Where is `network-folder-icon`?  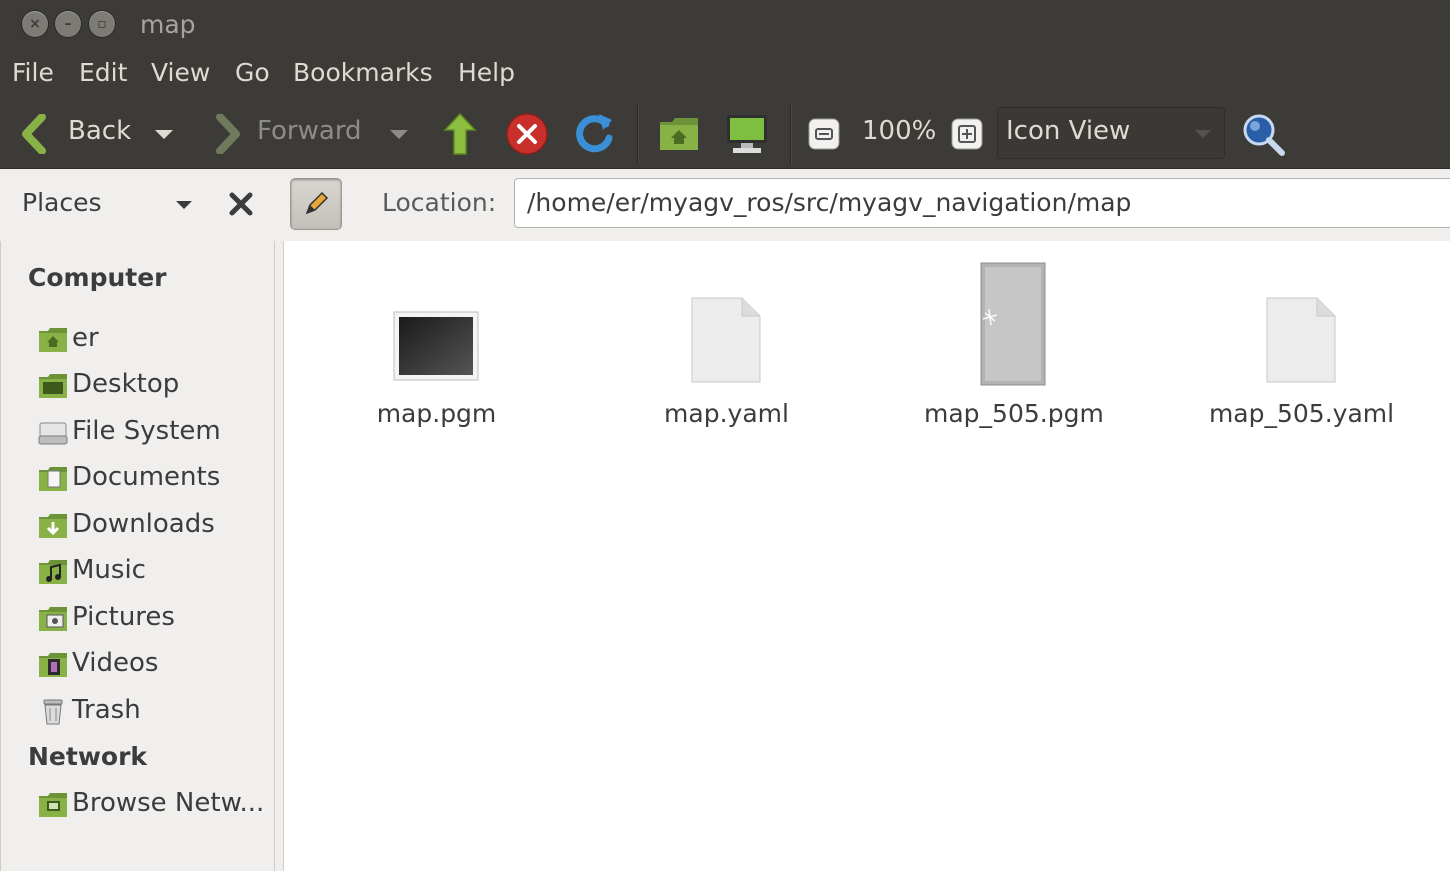
network-folder-icon is located at coordinates (53, 805).